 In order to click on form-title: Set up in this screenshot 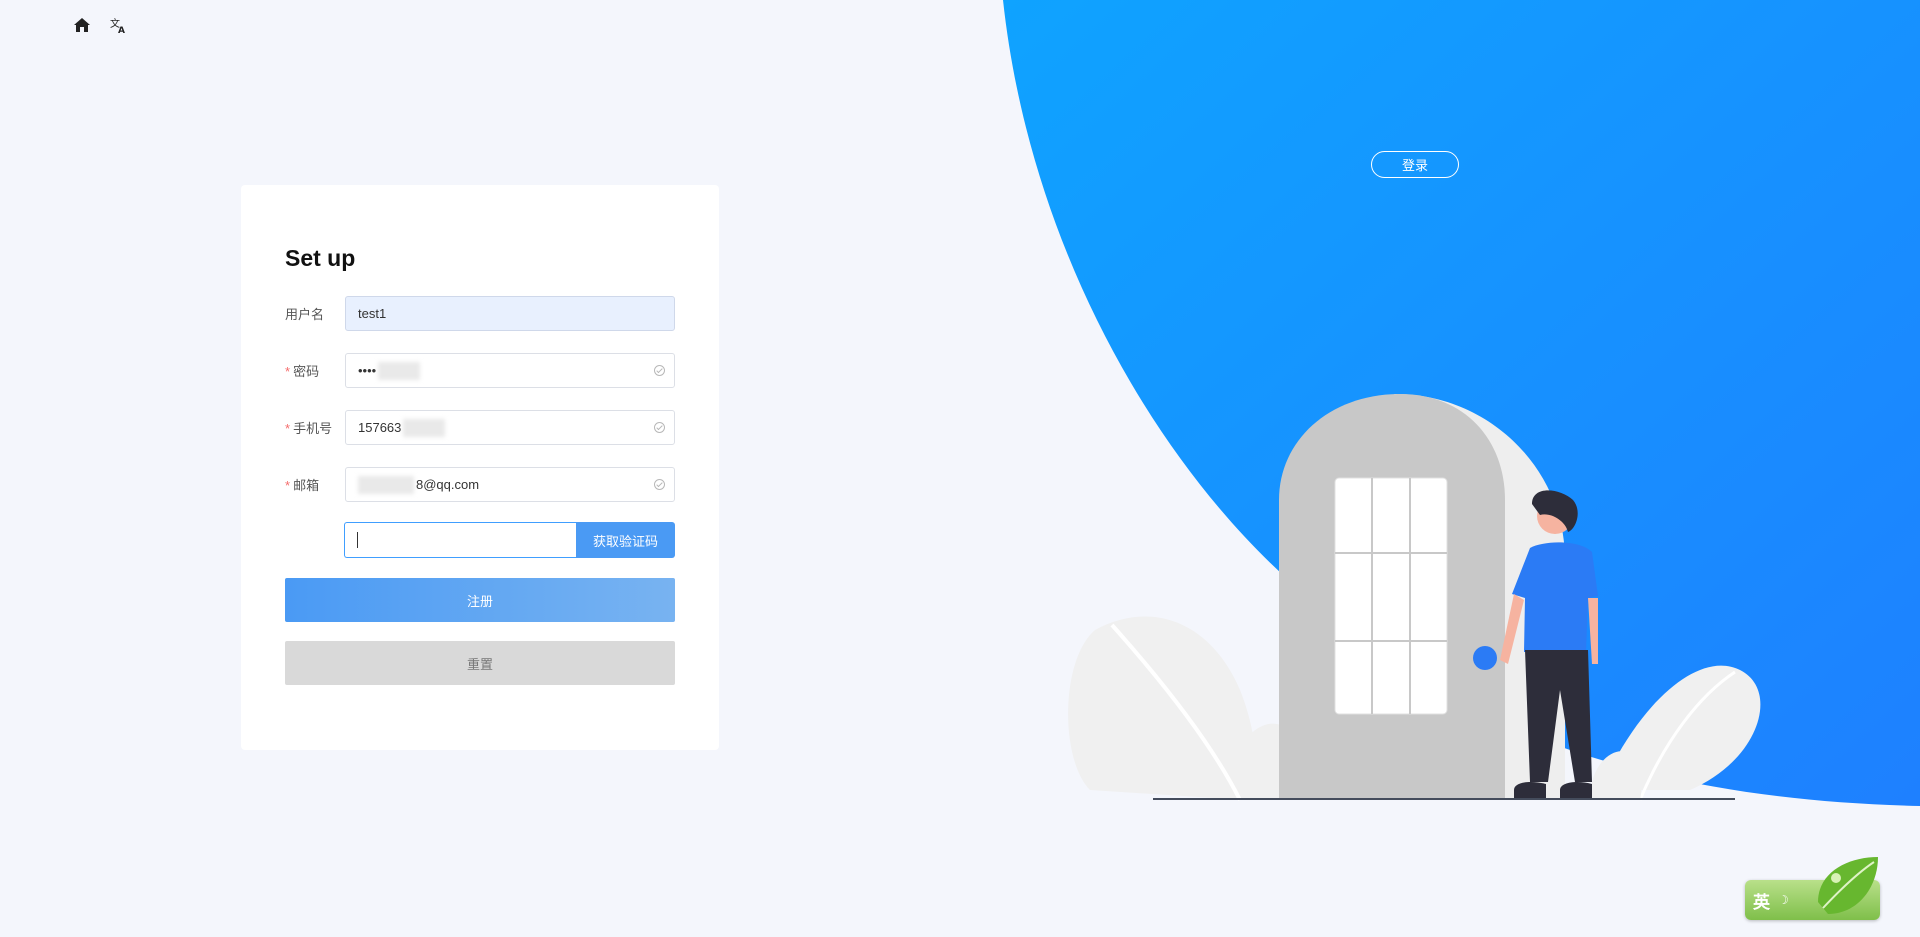, I will do `click(320, 258)`.